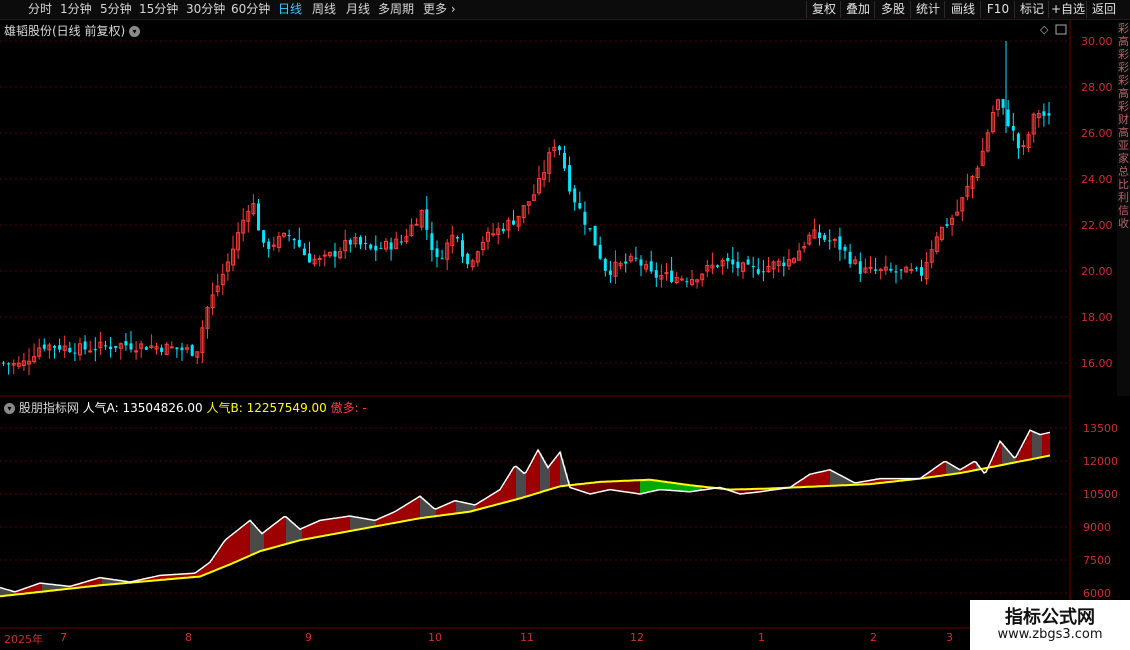  What do you see at coordinates (358, 9) in the screenshot?
I see `period-tab-8: 月线` at bounding box center [358, 9].